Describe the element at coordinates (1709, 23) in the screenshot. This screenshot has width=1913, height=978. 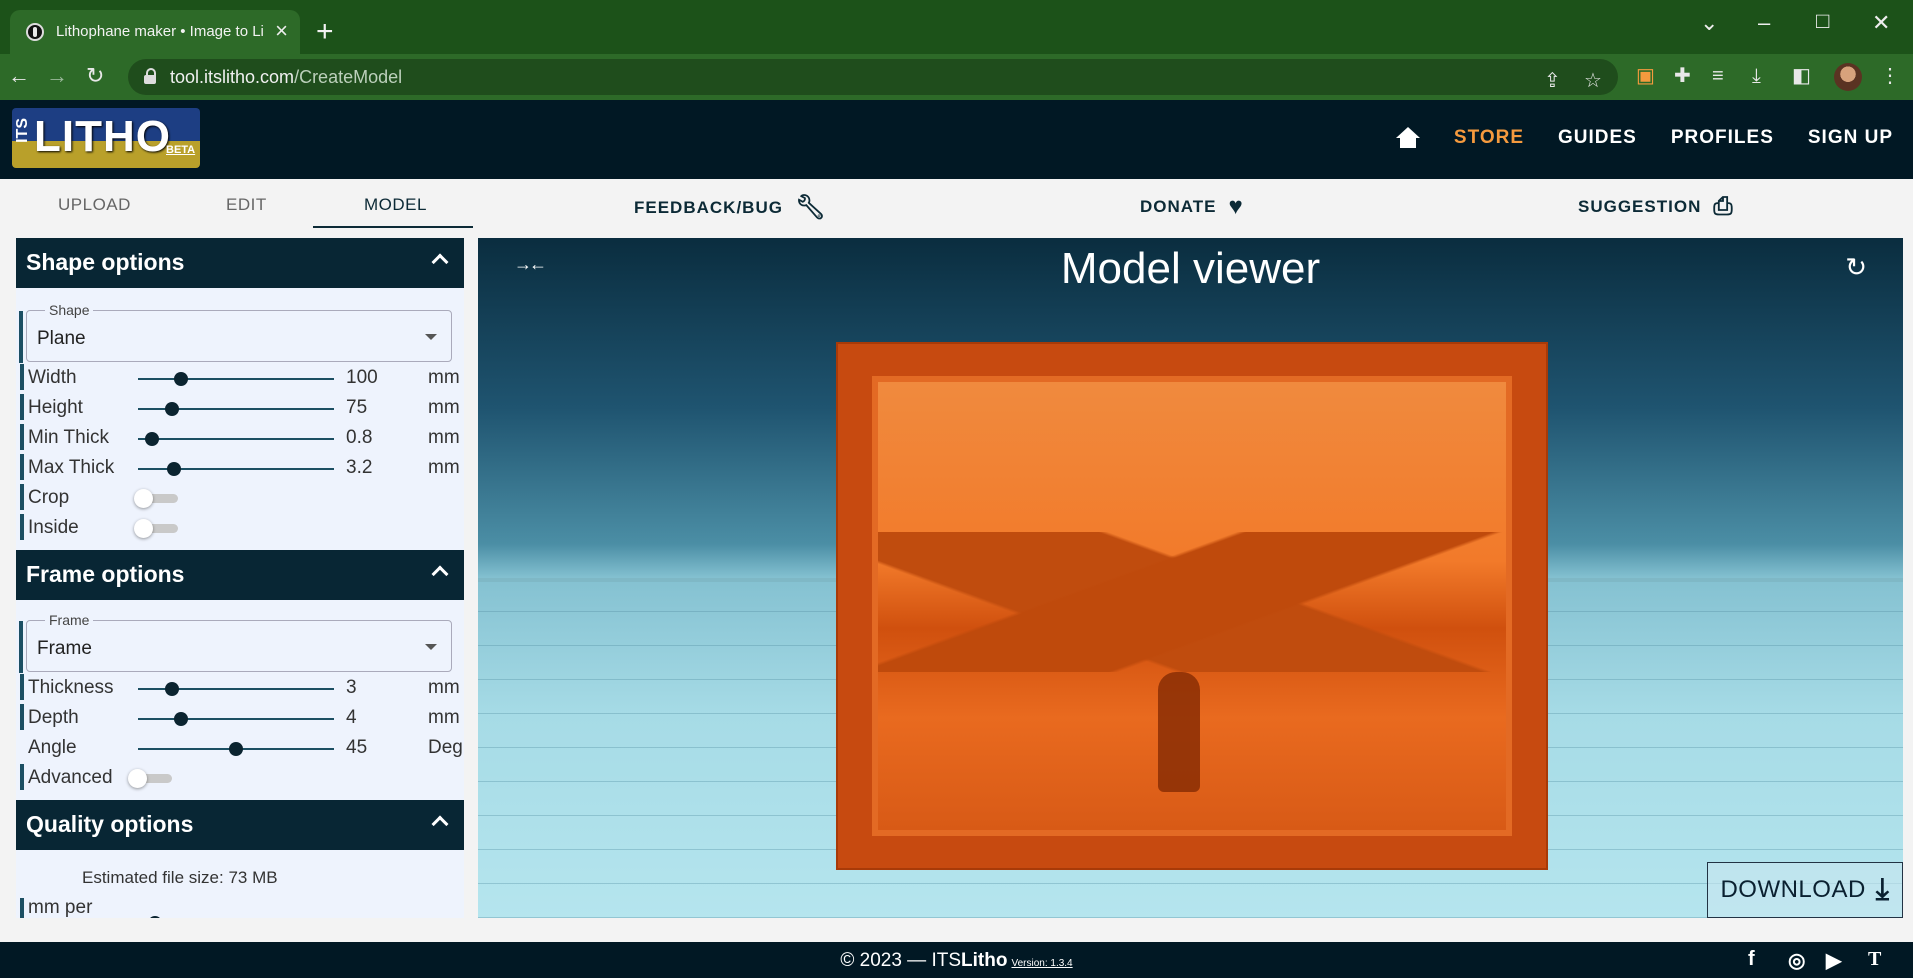
I see `tab-search-icon: ⌄` at that location.